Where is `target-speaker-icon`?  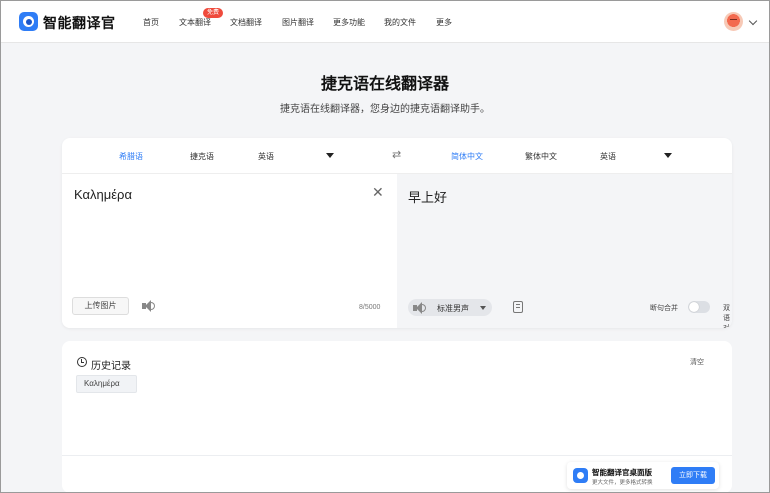
target-speaker-icon is located at coordinates (419, 308).